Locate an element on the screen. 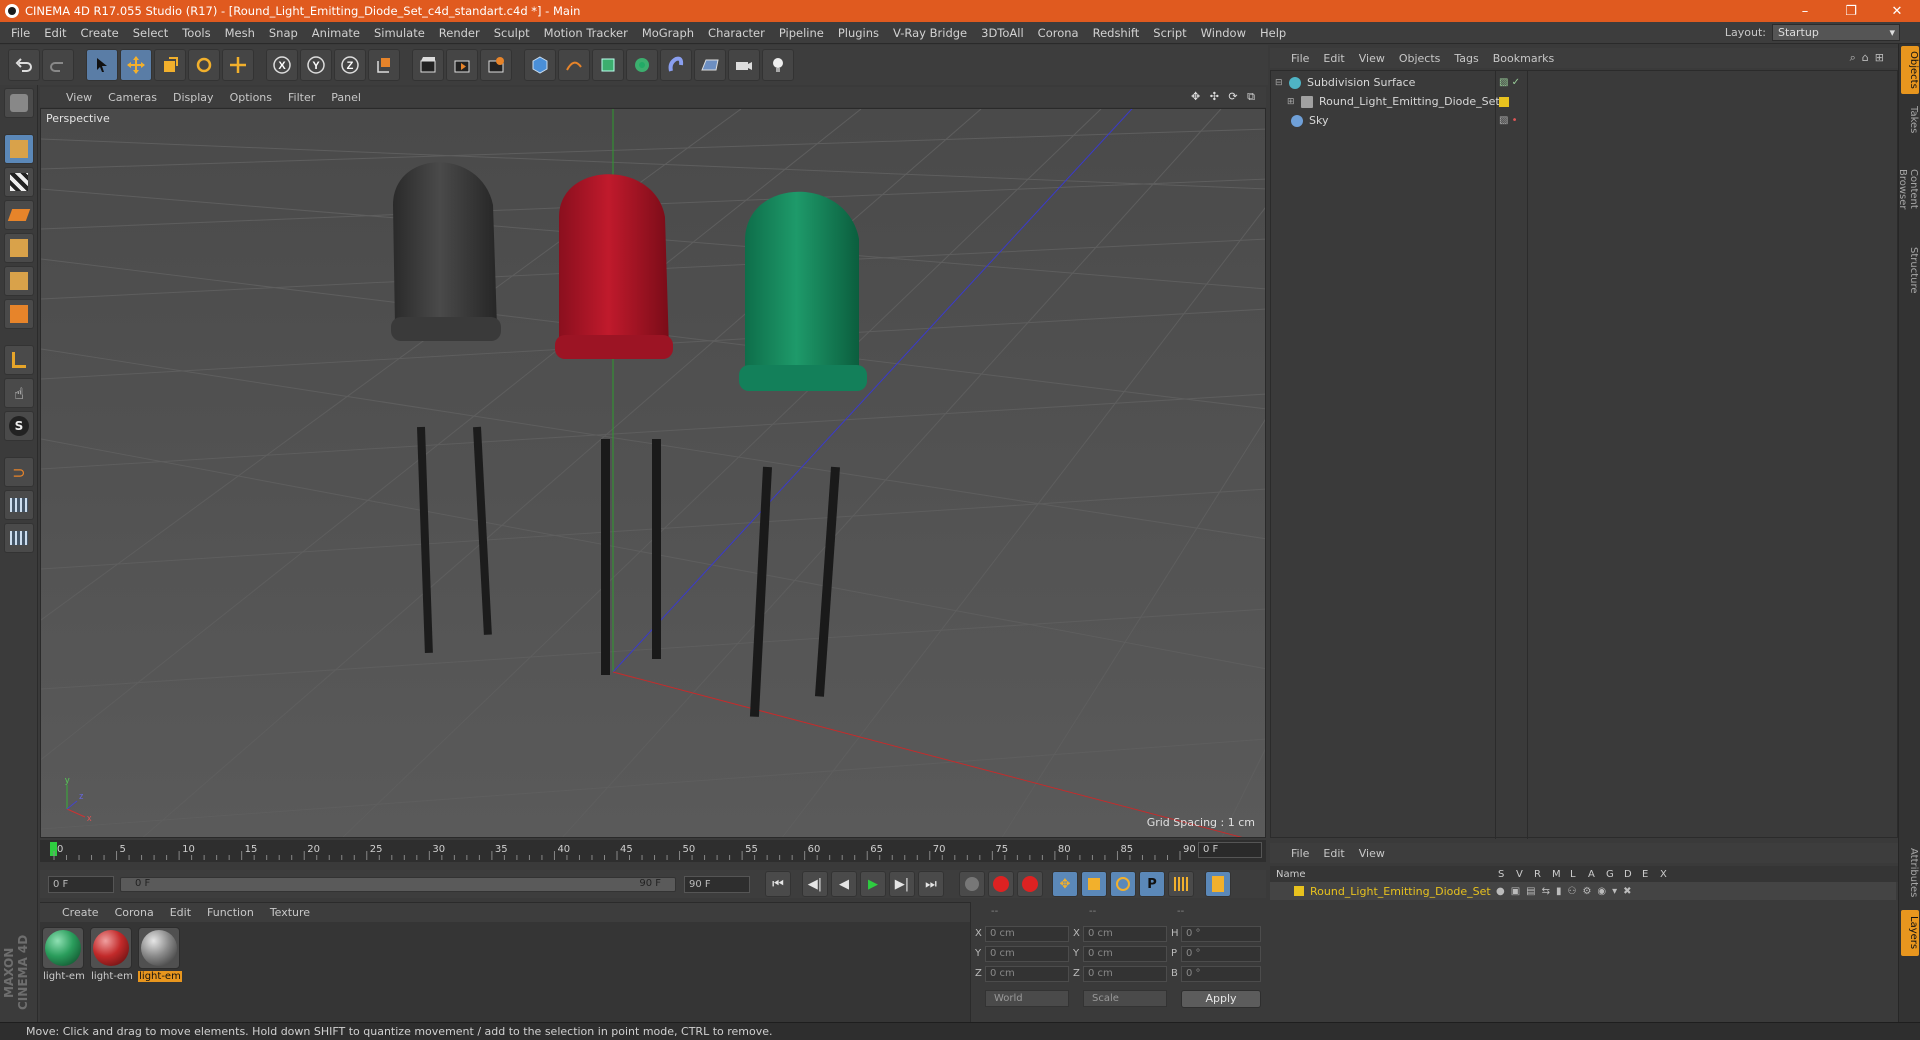  model-mode-button is located at coordinates (19, 149).